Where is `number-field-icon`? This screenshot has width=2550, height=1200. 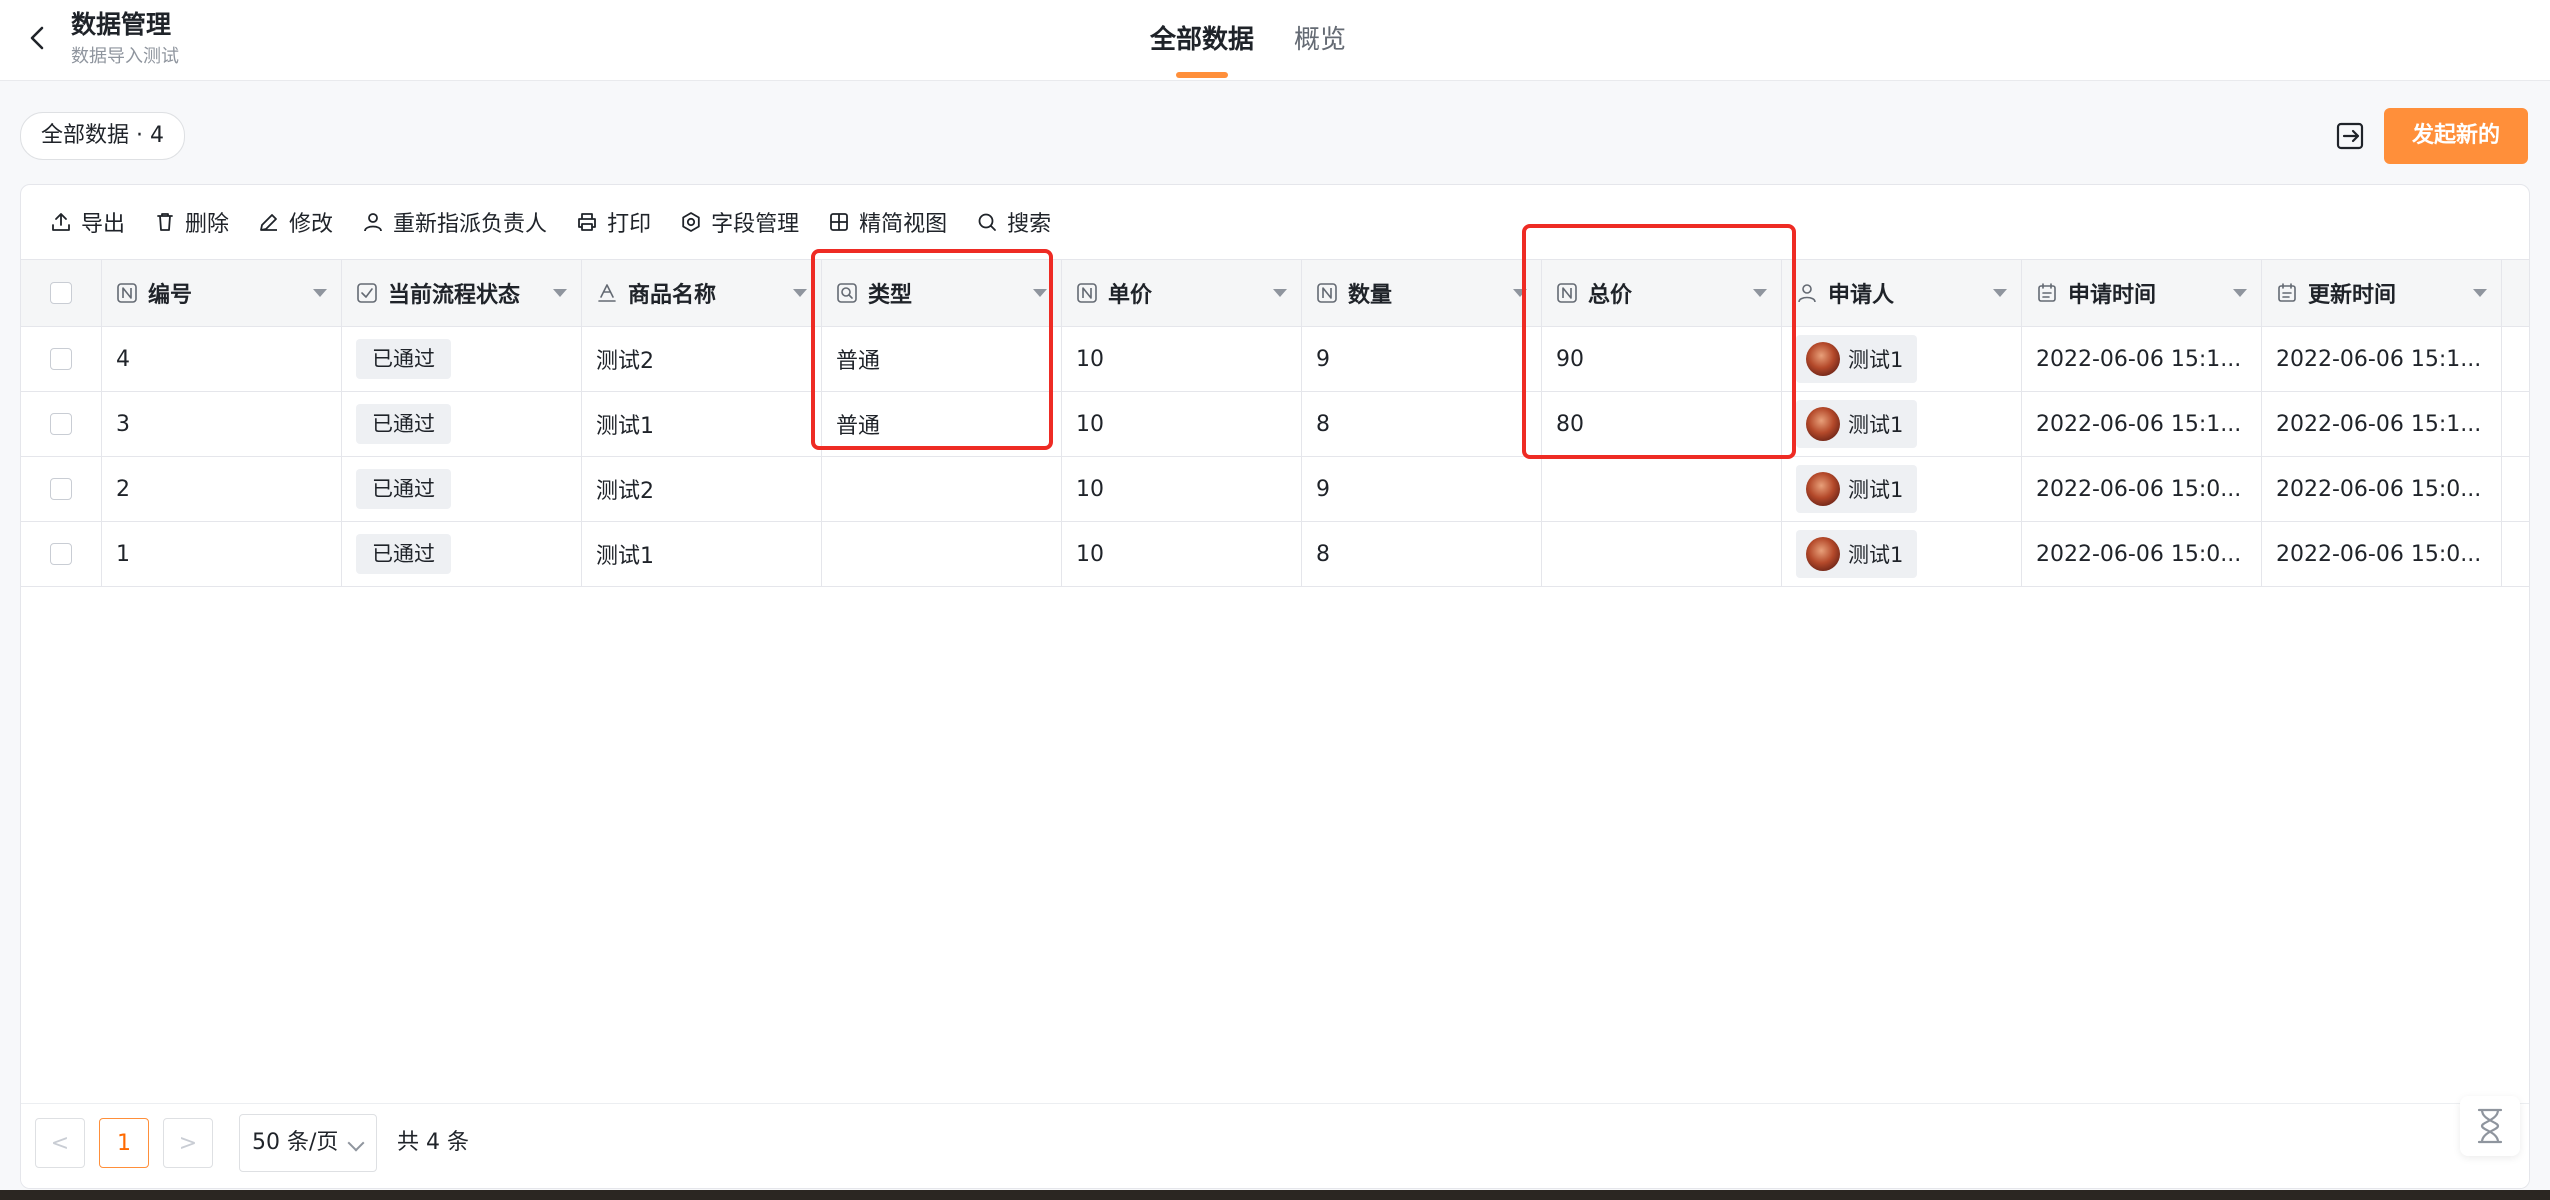 number-field-icon is located at coordinates (1567, 293).